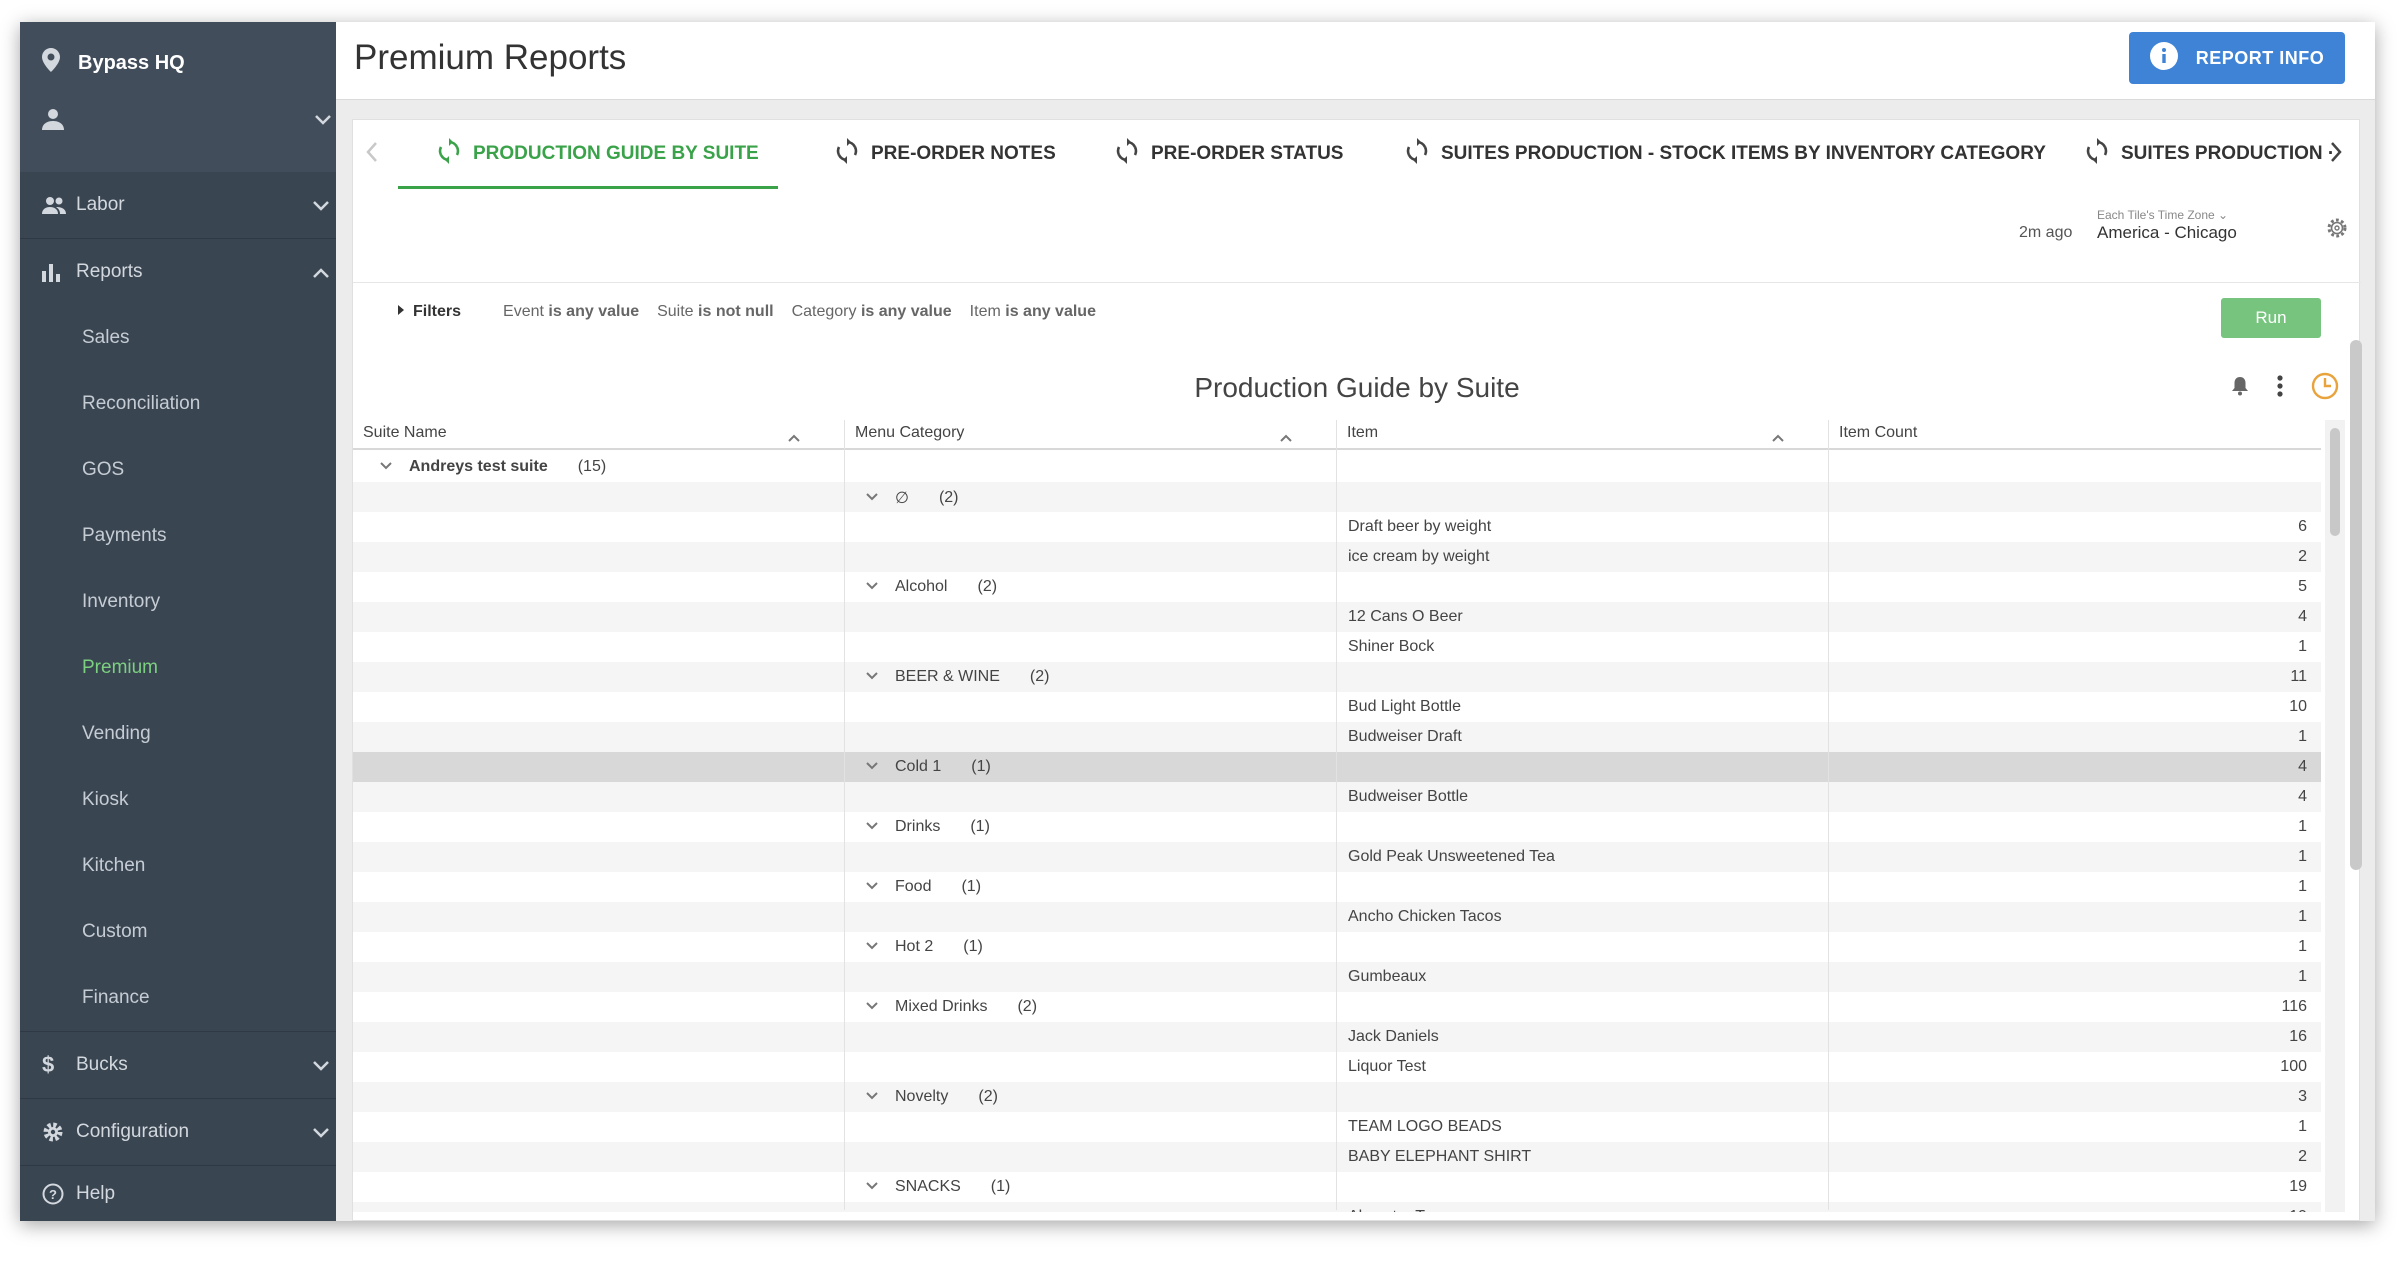 The image size is (2398, 1262). I want to click on table-row: Cold 1 (1) 4, so click(1337, 767).